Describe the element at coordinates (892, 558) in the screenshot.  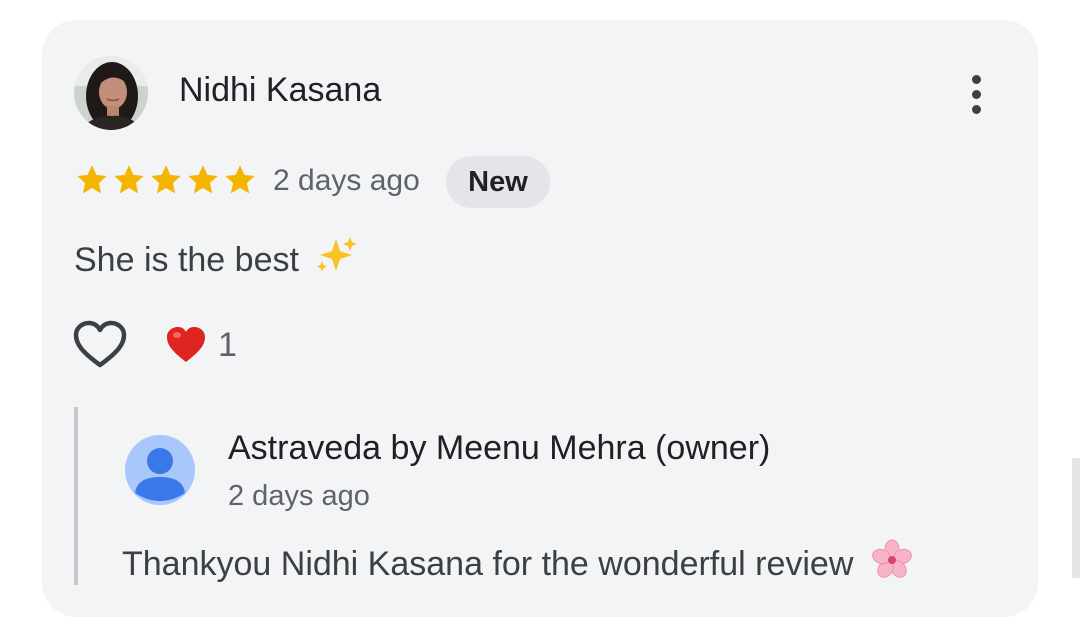
I see `cherry-blossom-icon` at that location.